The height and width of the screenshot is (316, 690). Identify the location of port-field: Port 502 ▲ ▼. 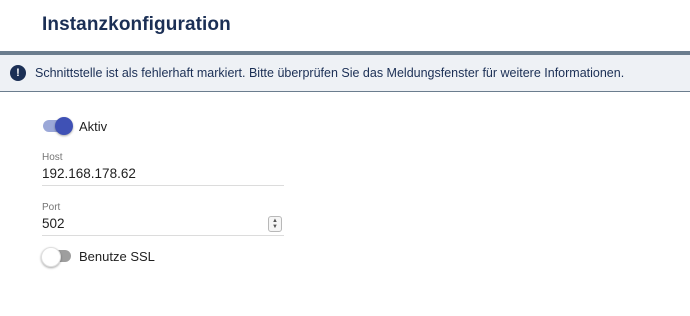
(163, 219).